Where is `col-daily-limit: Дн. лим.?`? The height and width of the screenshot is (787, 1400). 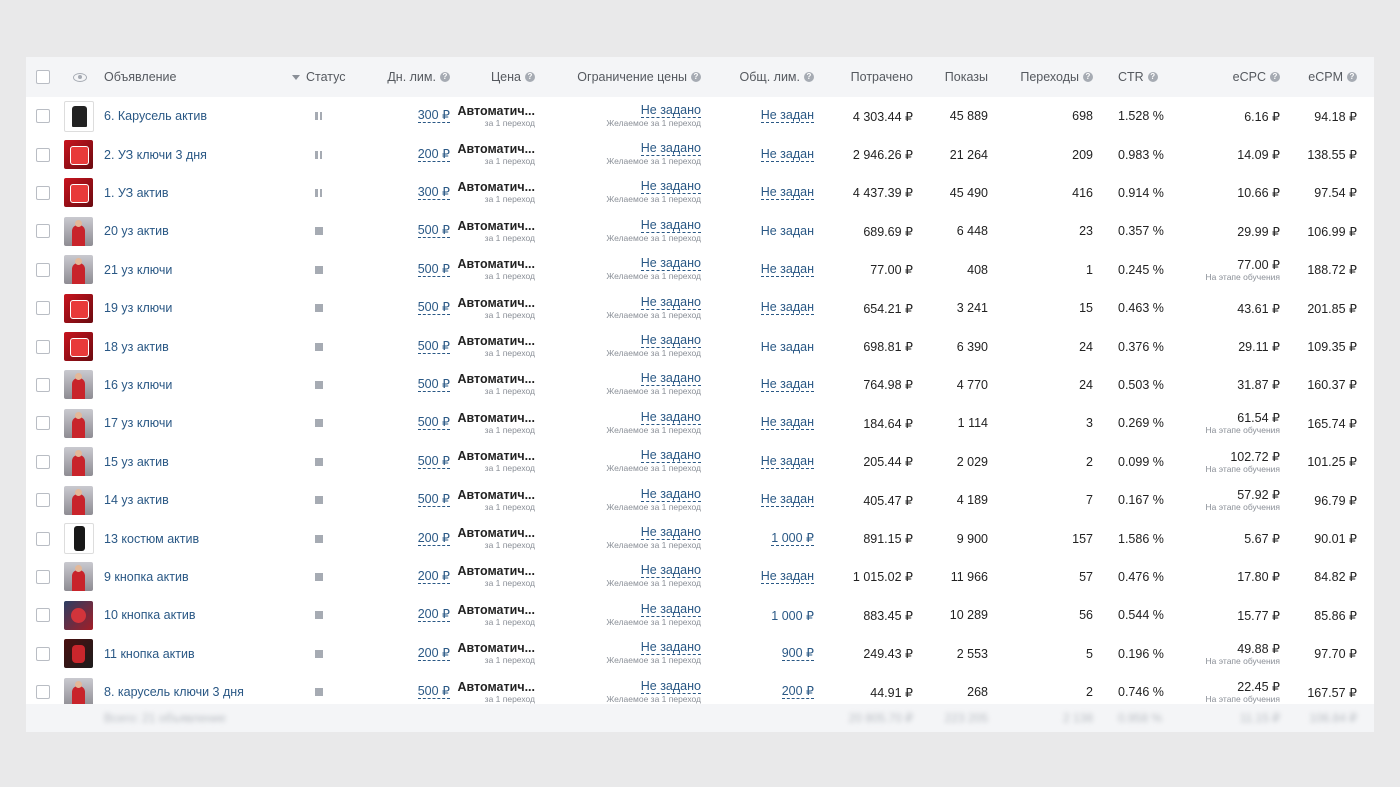 col-daily-limit: Дн. лим.? is located at coordinates (413, 77).